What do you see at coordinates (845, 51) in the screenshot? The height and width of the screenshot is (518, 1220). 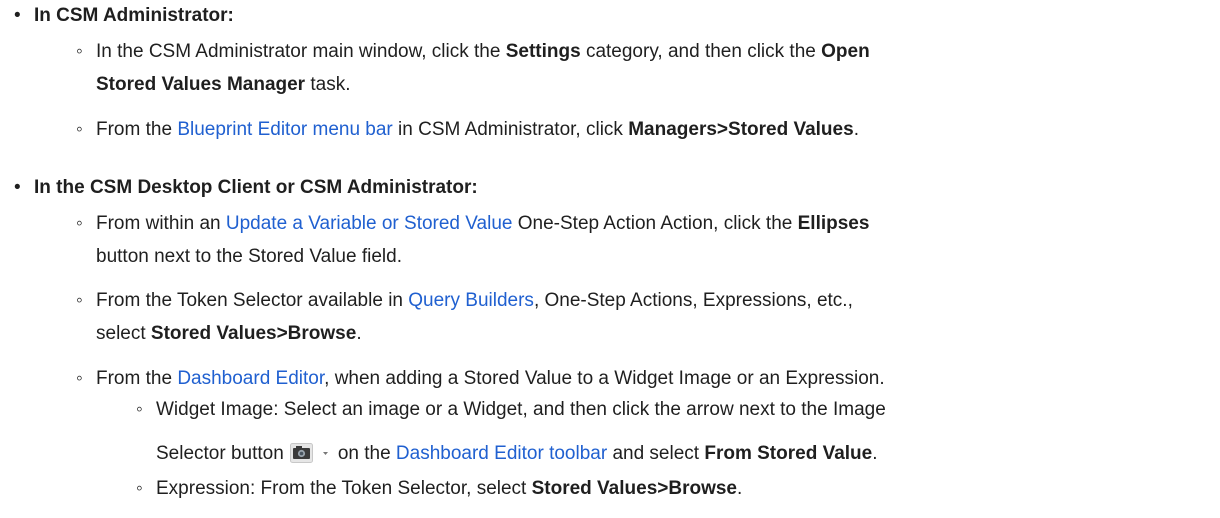 I see `open-label: Open` at bounding box center [845, 51].